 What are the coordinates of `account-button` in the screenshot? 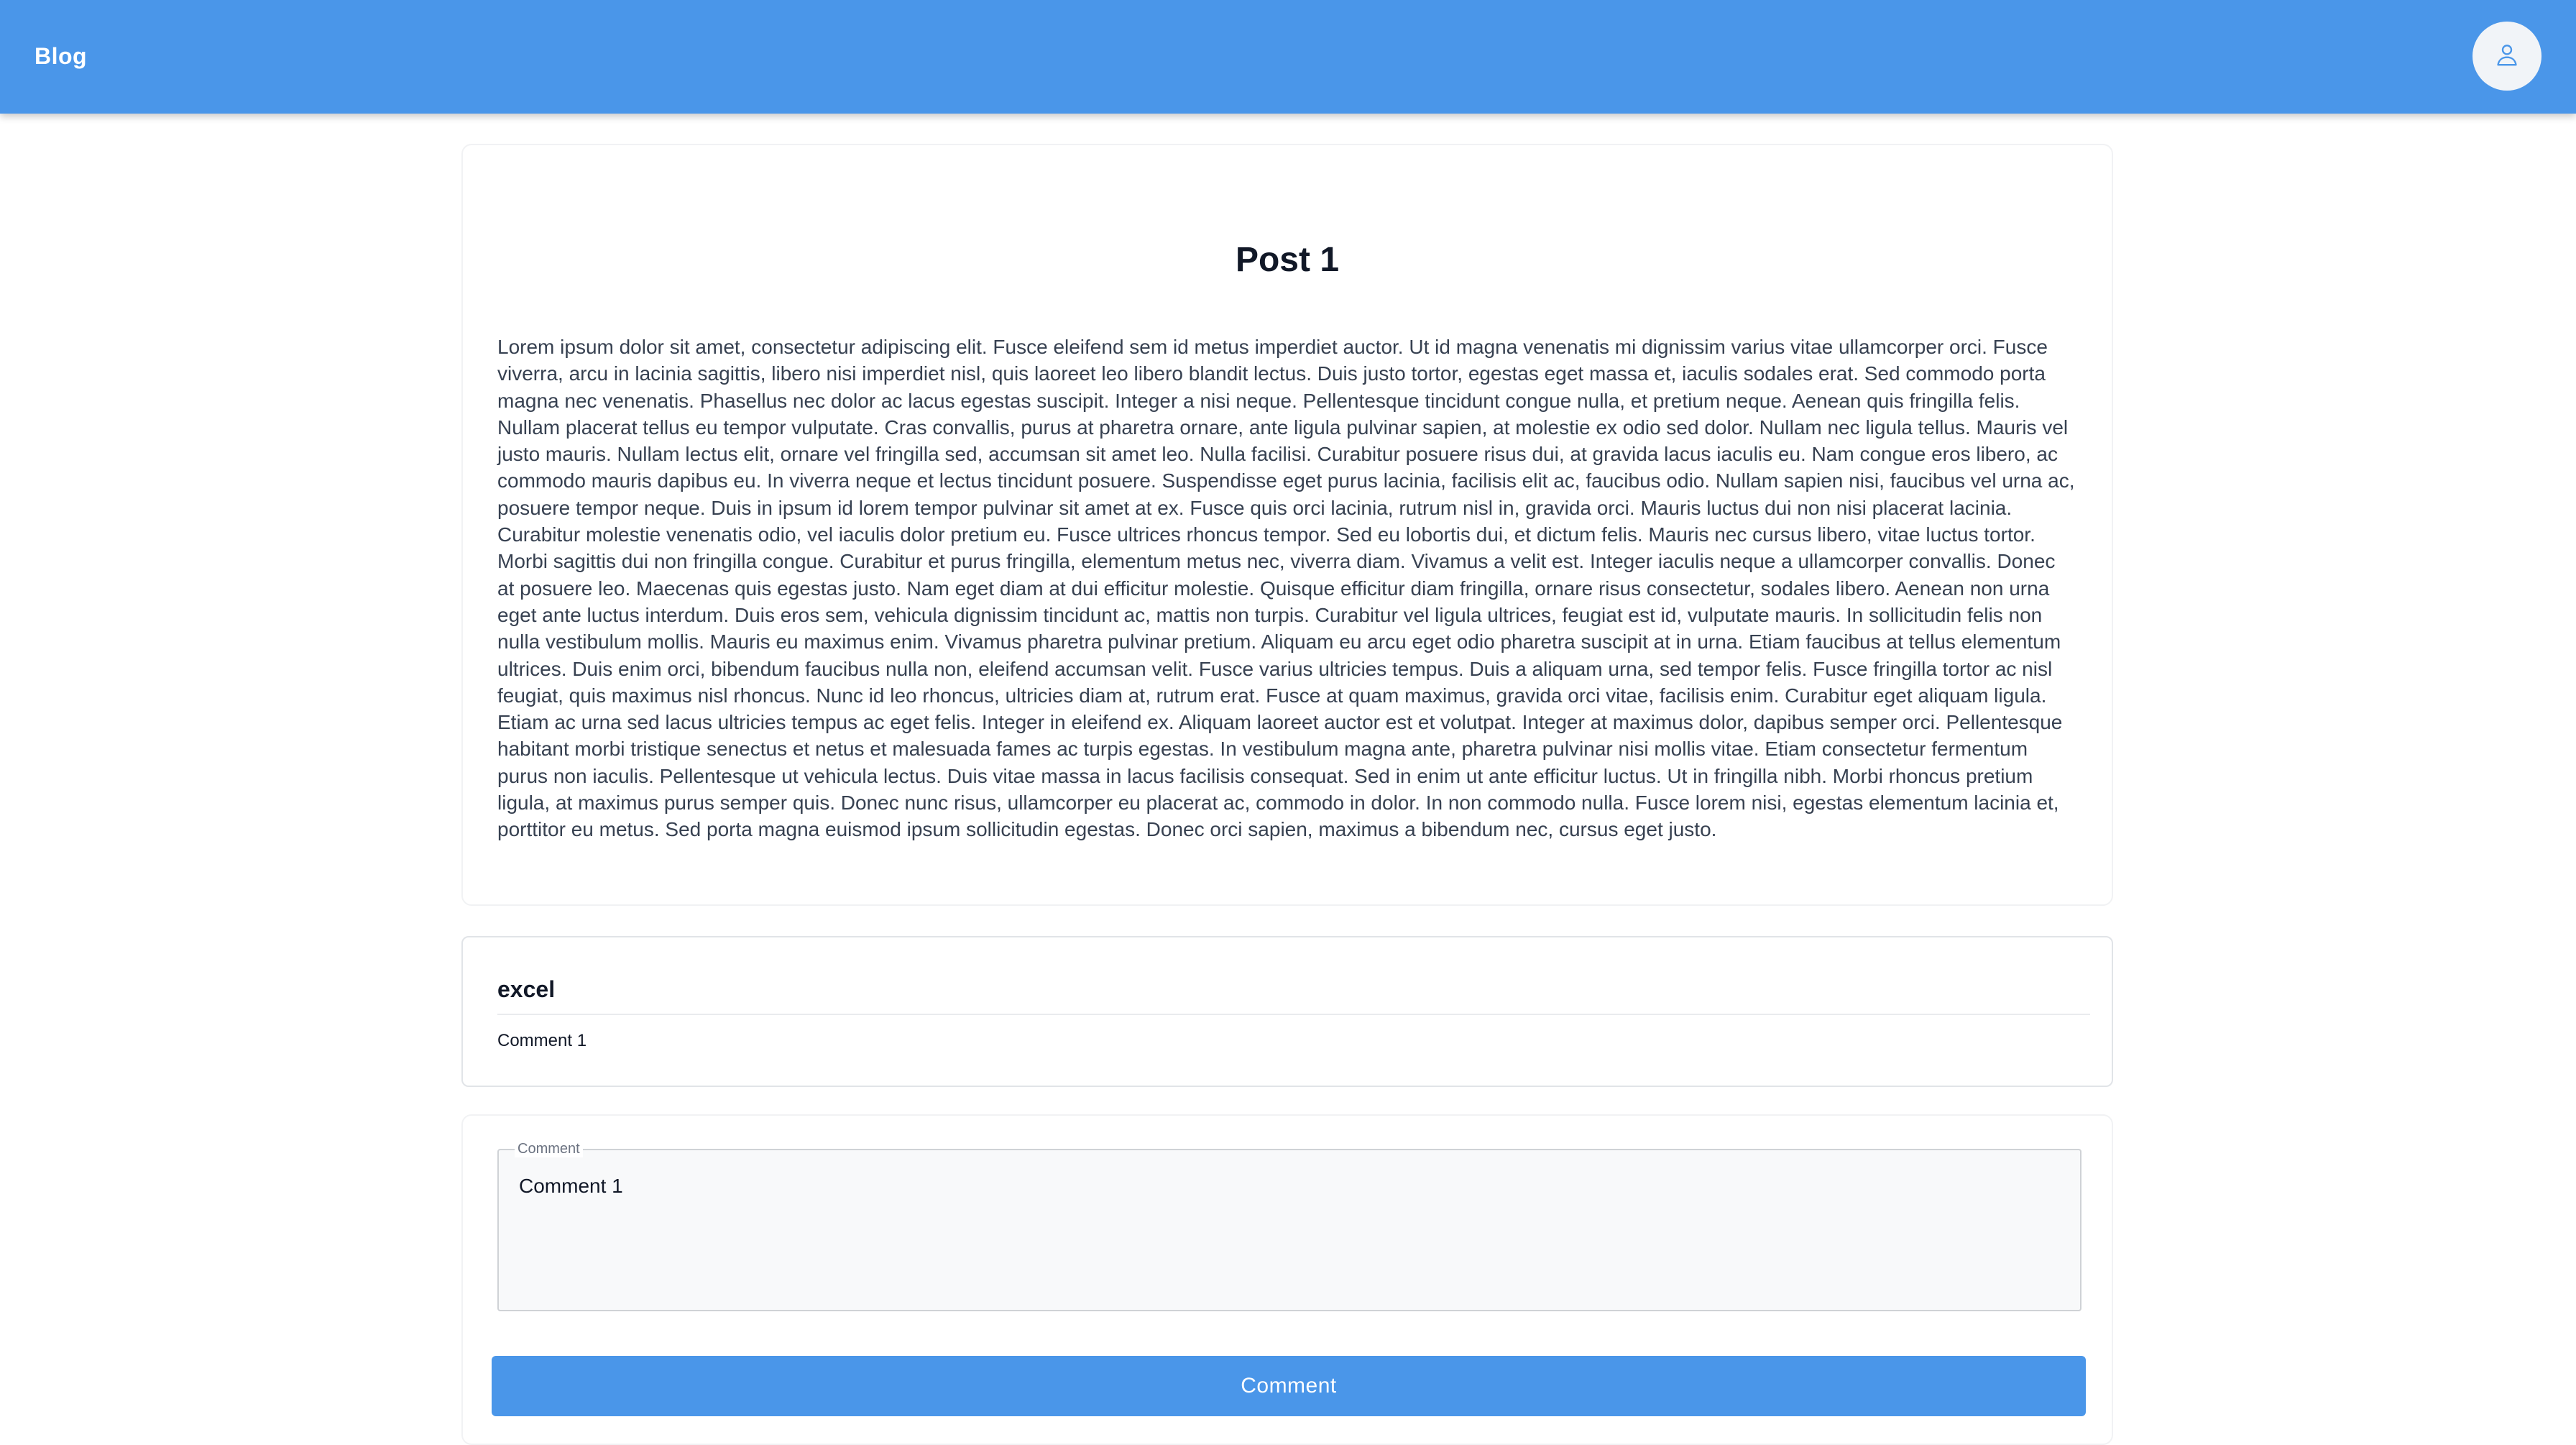 It's located at (2507, 56).